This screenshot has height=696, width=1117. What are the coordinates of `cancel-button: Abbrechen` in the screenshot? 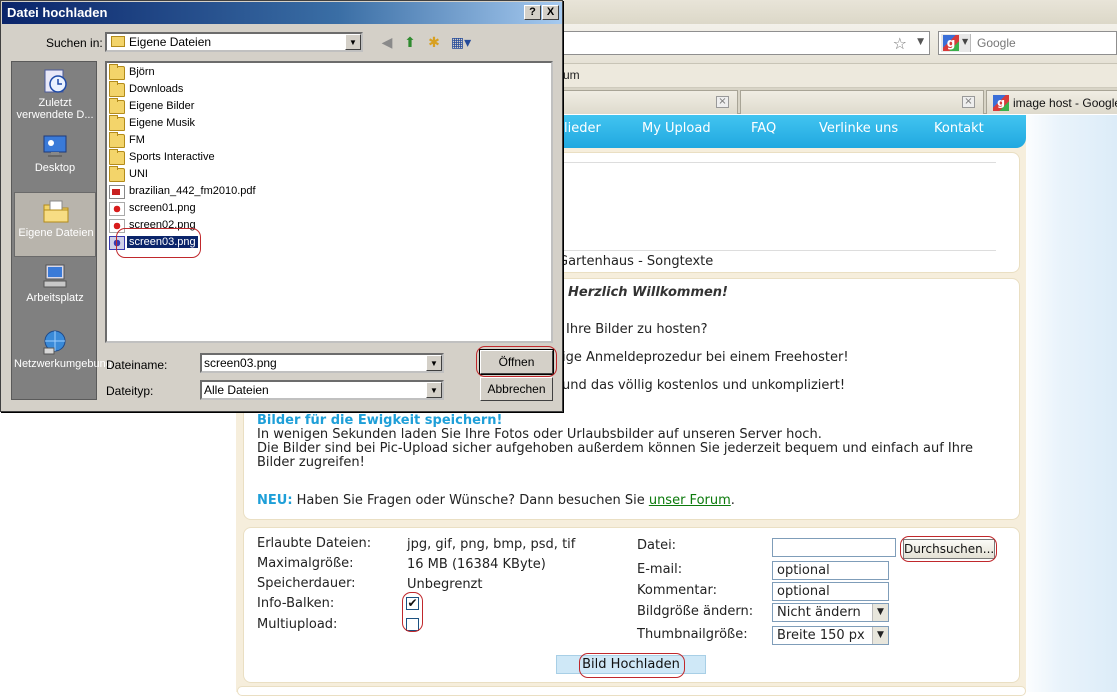 It's located at (516, 389).